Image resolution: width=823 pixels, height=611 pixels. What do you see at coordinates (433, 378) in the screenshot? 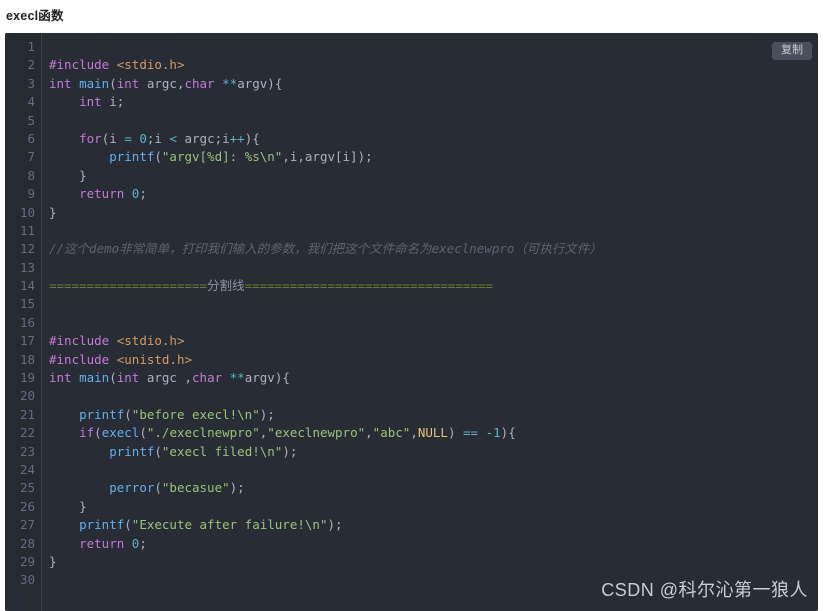
I see `code-line: int main(int argc ,char **argv){` at bounding box center [433, 378].